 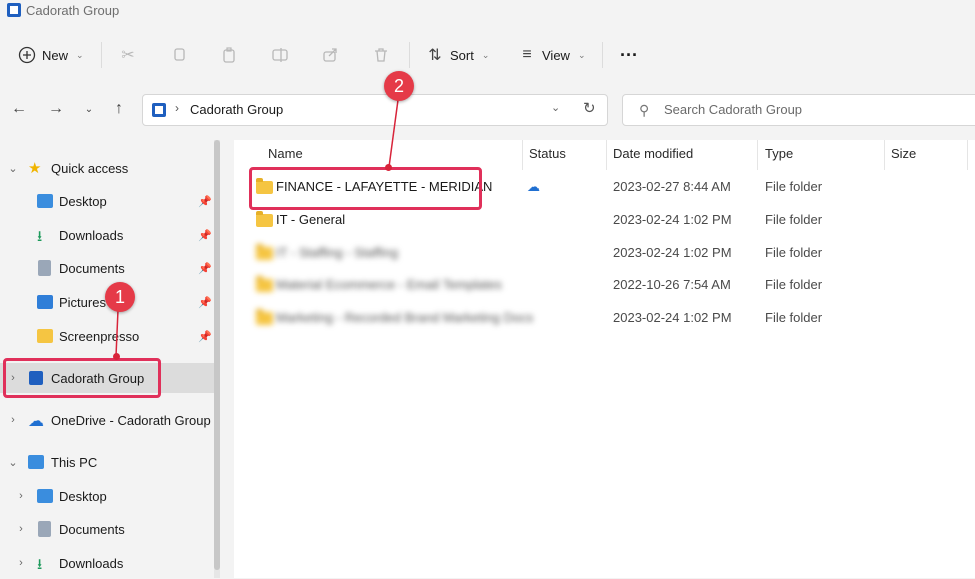 I want to click on step-marker-1: 1, so click(x=120, y=297).